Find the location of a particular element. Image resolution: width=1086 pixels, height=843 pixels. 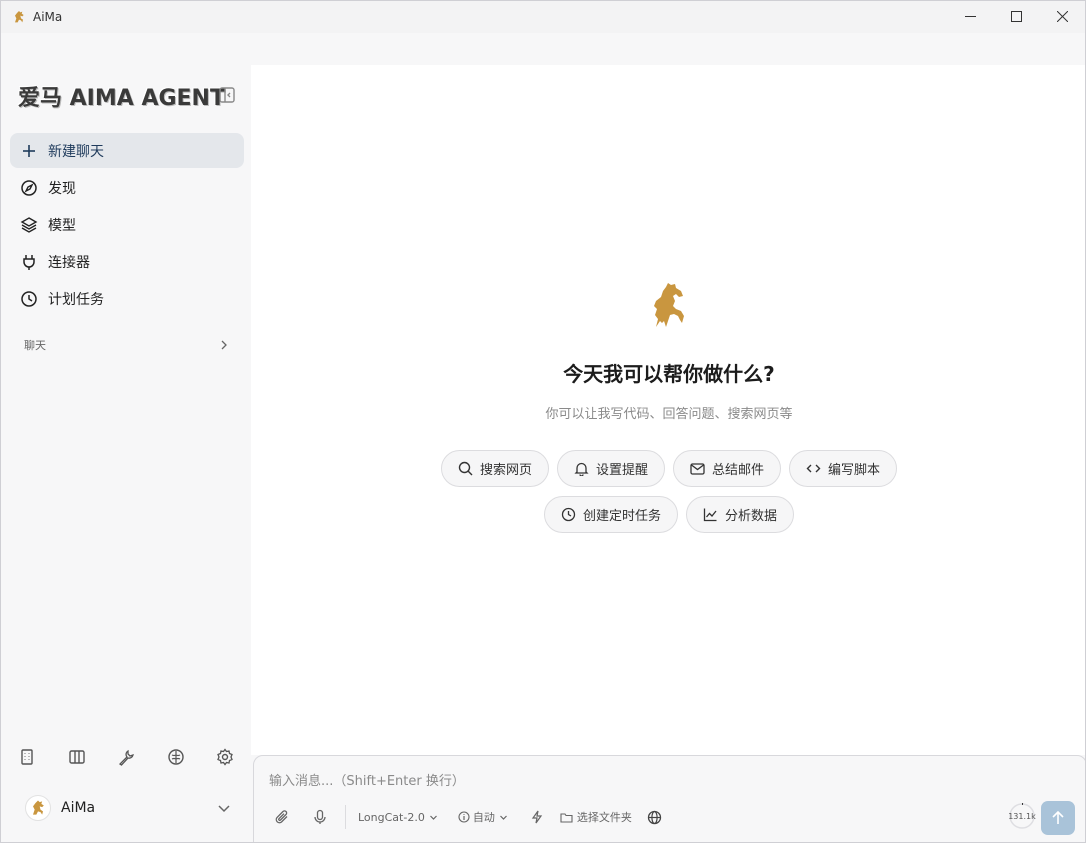

minimize-icon is located at coordinates (970, 16).